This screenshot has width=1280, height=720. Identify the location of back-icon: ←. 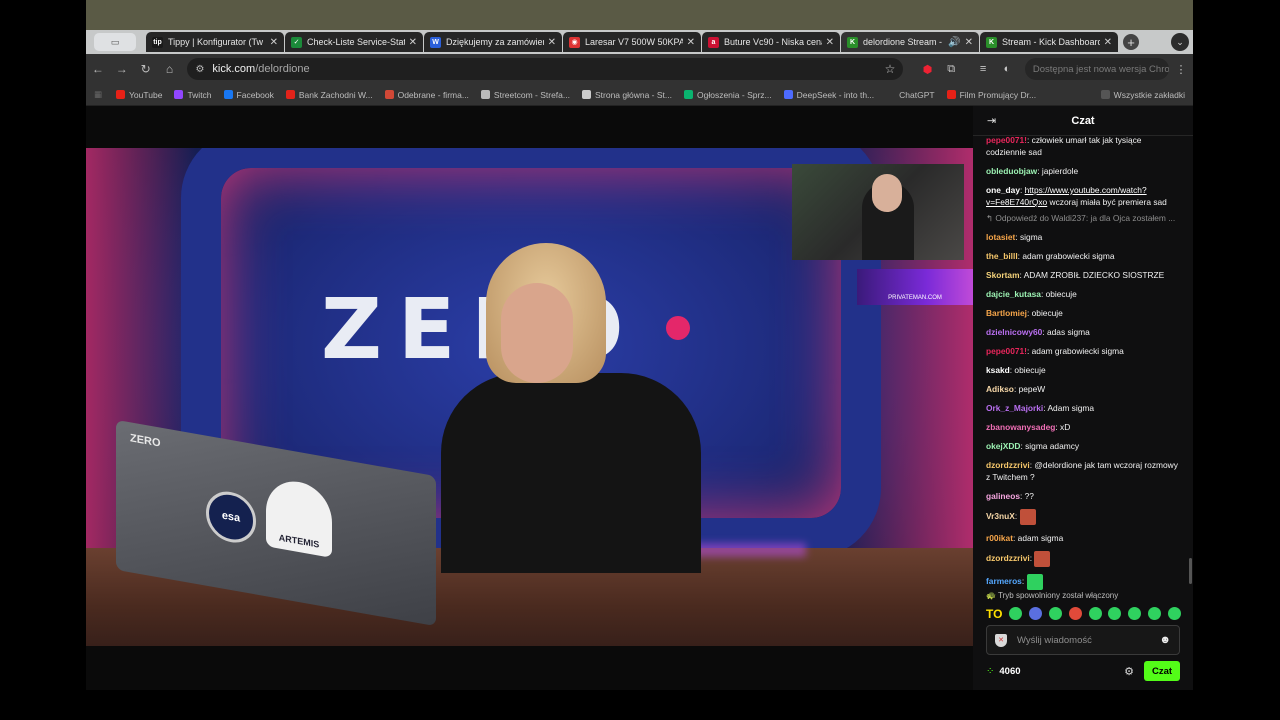
(98, 69).